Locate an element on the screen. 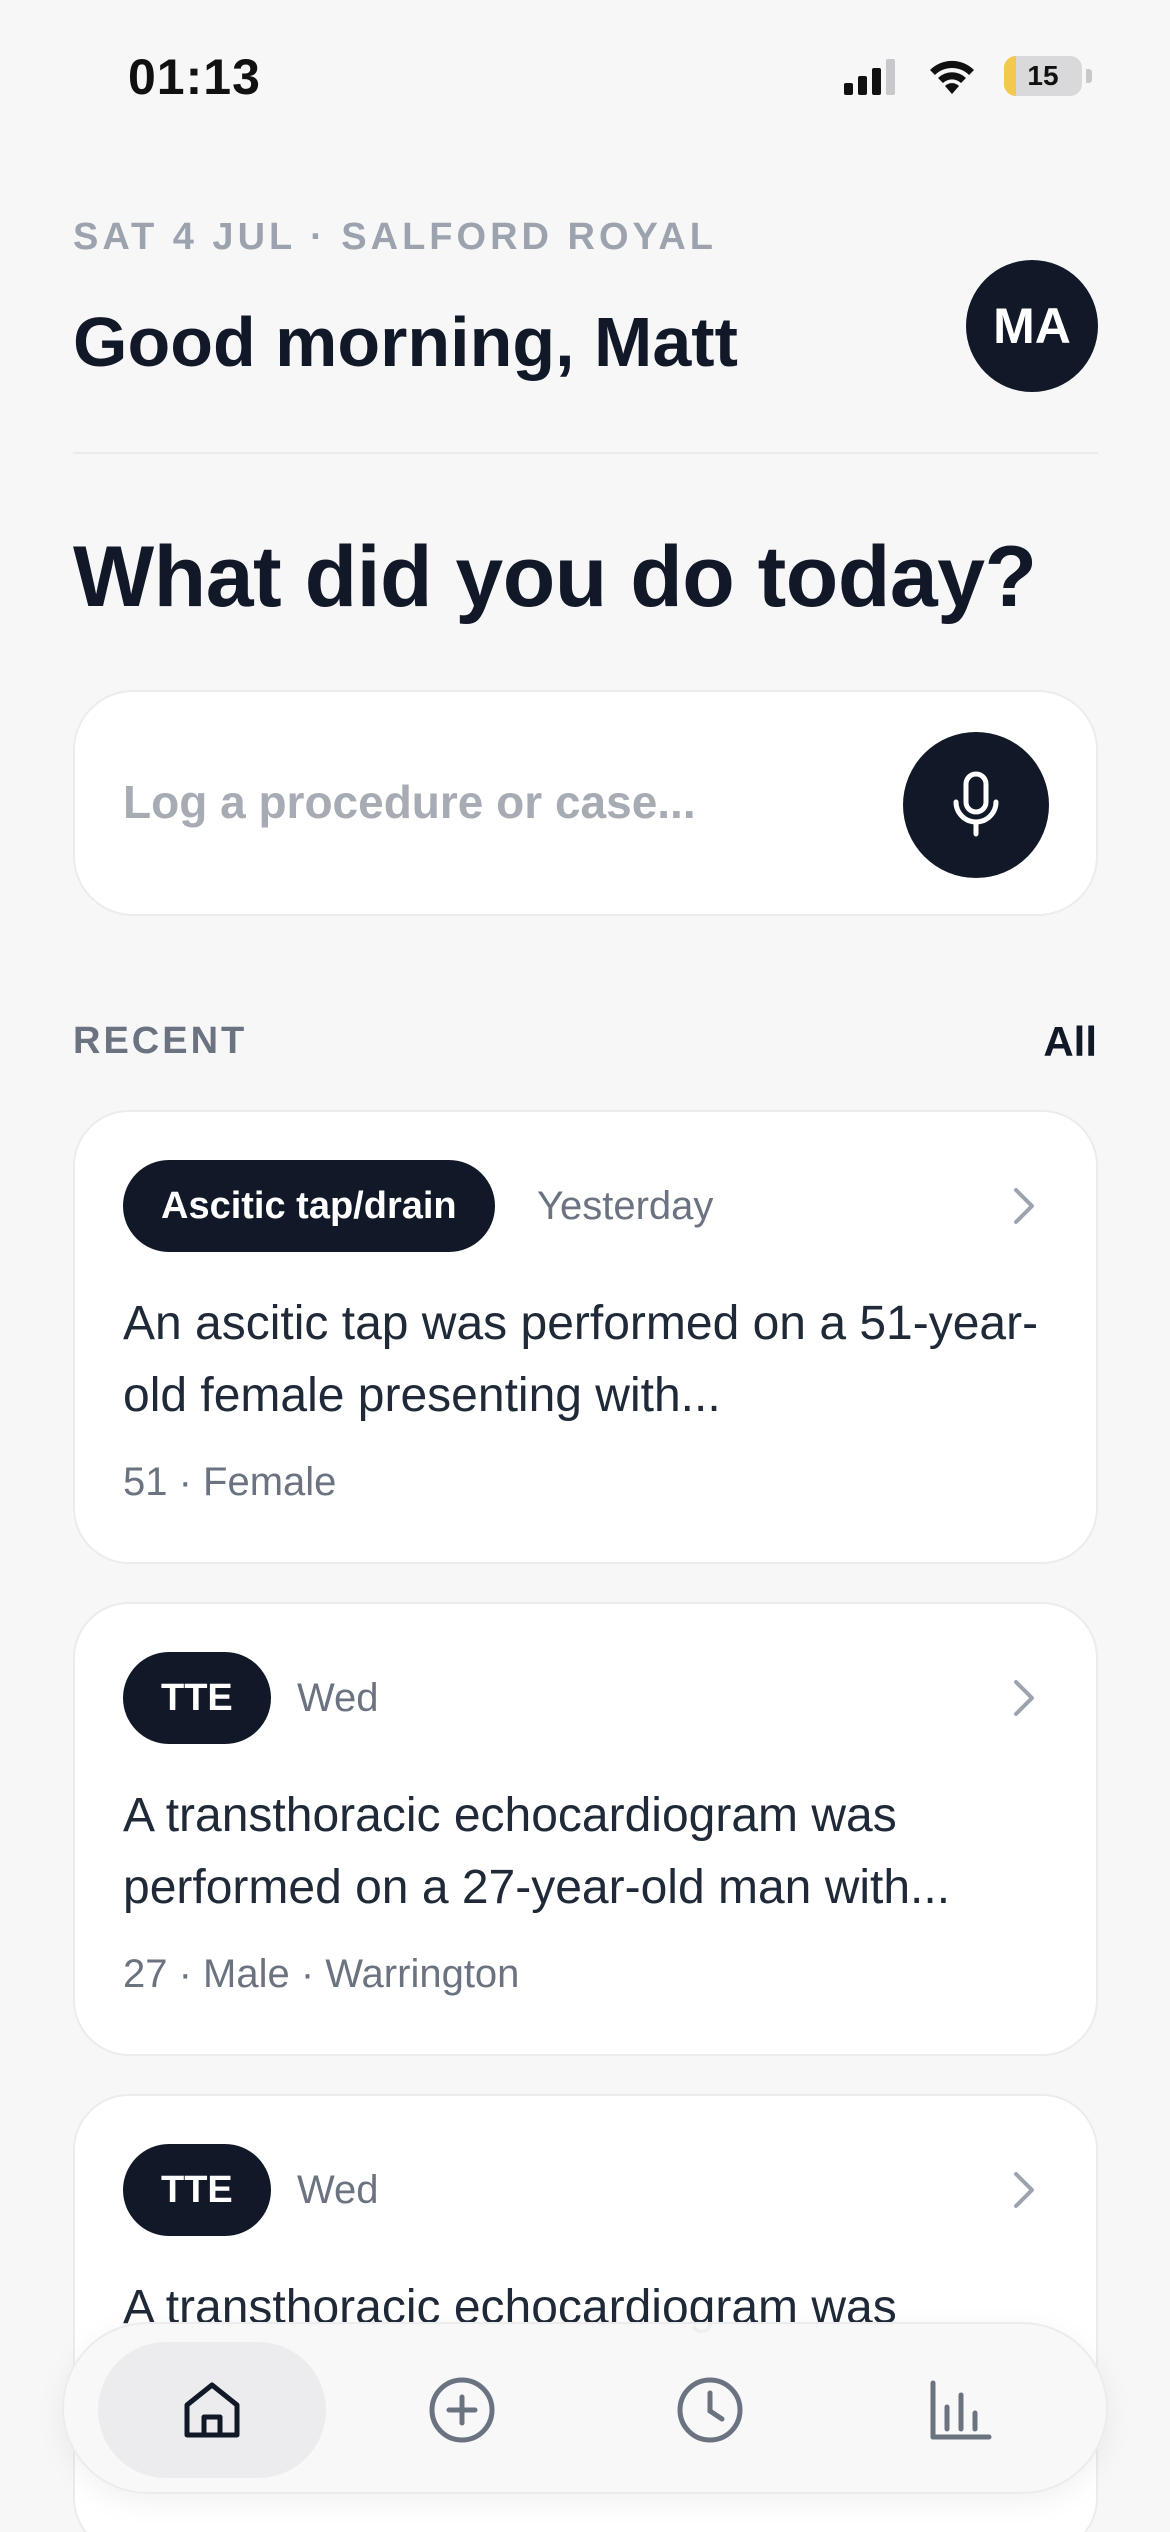  date-location-subtitle: SAT 4 JUL · SALFORD ROYAL is located at coordinates (395, 237).